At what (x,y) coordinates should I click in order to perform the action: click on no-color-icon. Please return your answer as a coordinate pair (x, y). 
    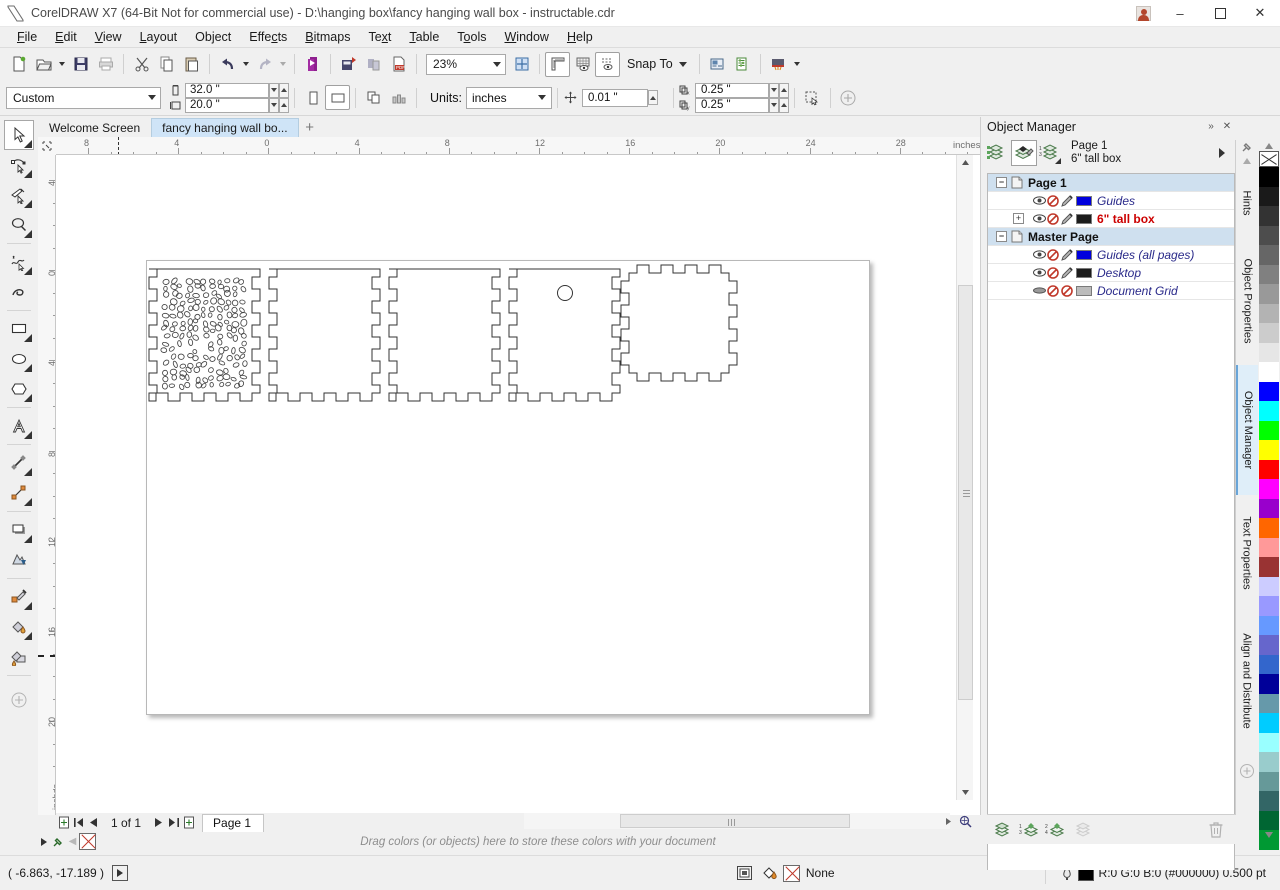
    Looking at the image, I should click on (87, 841).